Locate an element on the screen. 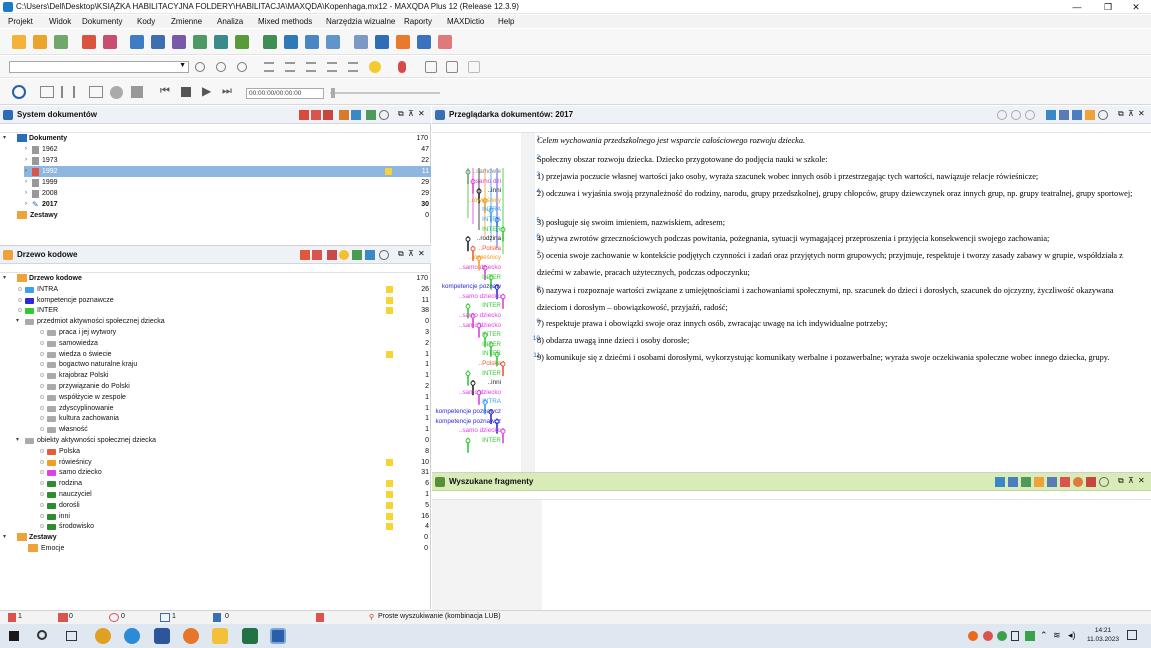 Image resolution: width=1151 pixels, height=648 pixels. deactivate-codes-icon is located at coordinates (317, 255).